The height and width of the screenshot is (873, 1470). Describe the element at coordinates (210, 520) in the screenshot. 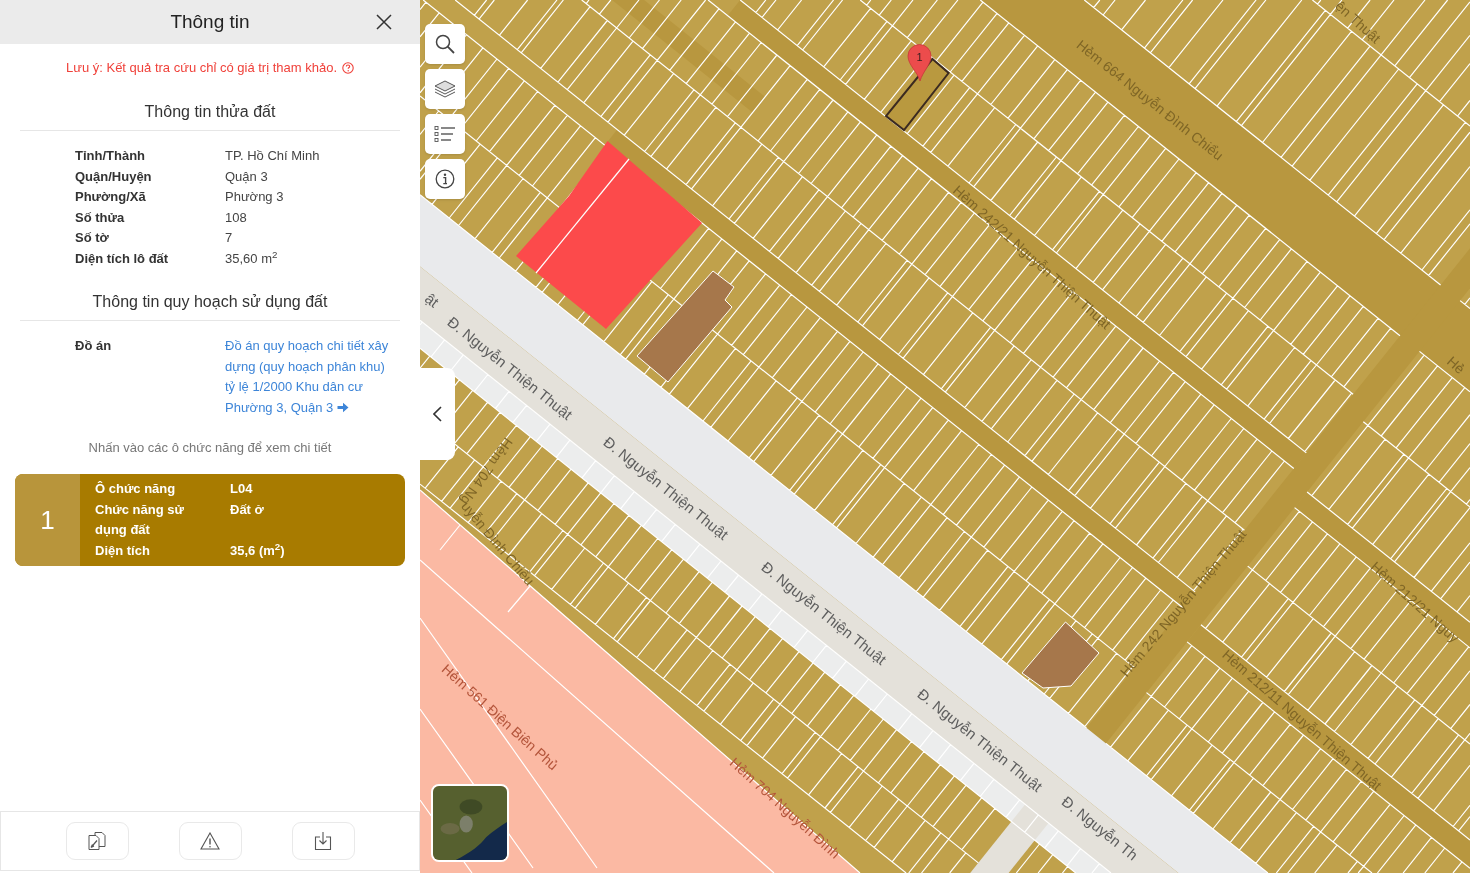

I see `zone-card: 1 Ô chức năng L04 Chức năng sử dụng đất Đất ở Diện tích 35,6 (m$^{2}$)` at that location.